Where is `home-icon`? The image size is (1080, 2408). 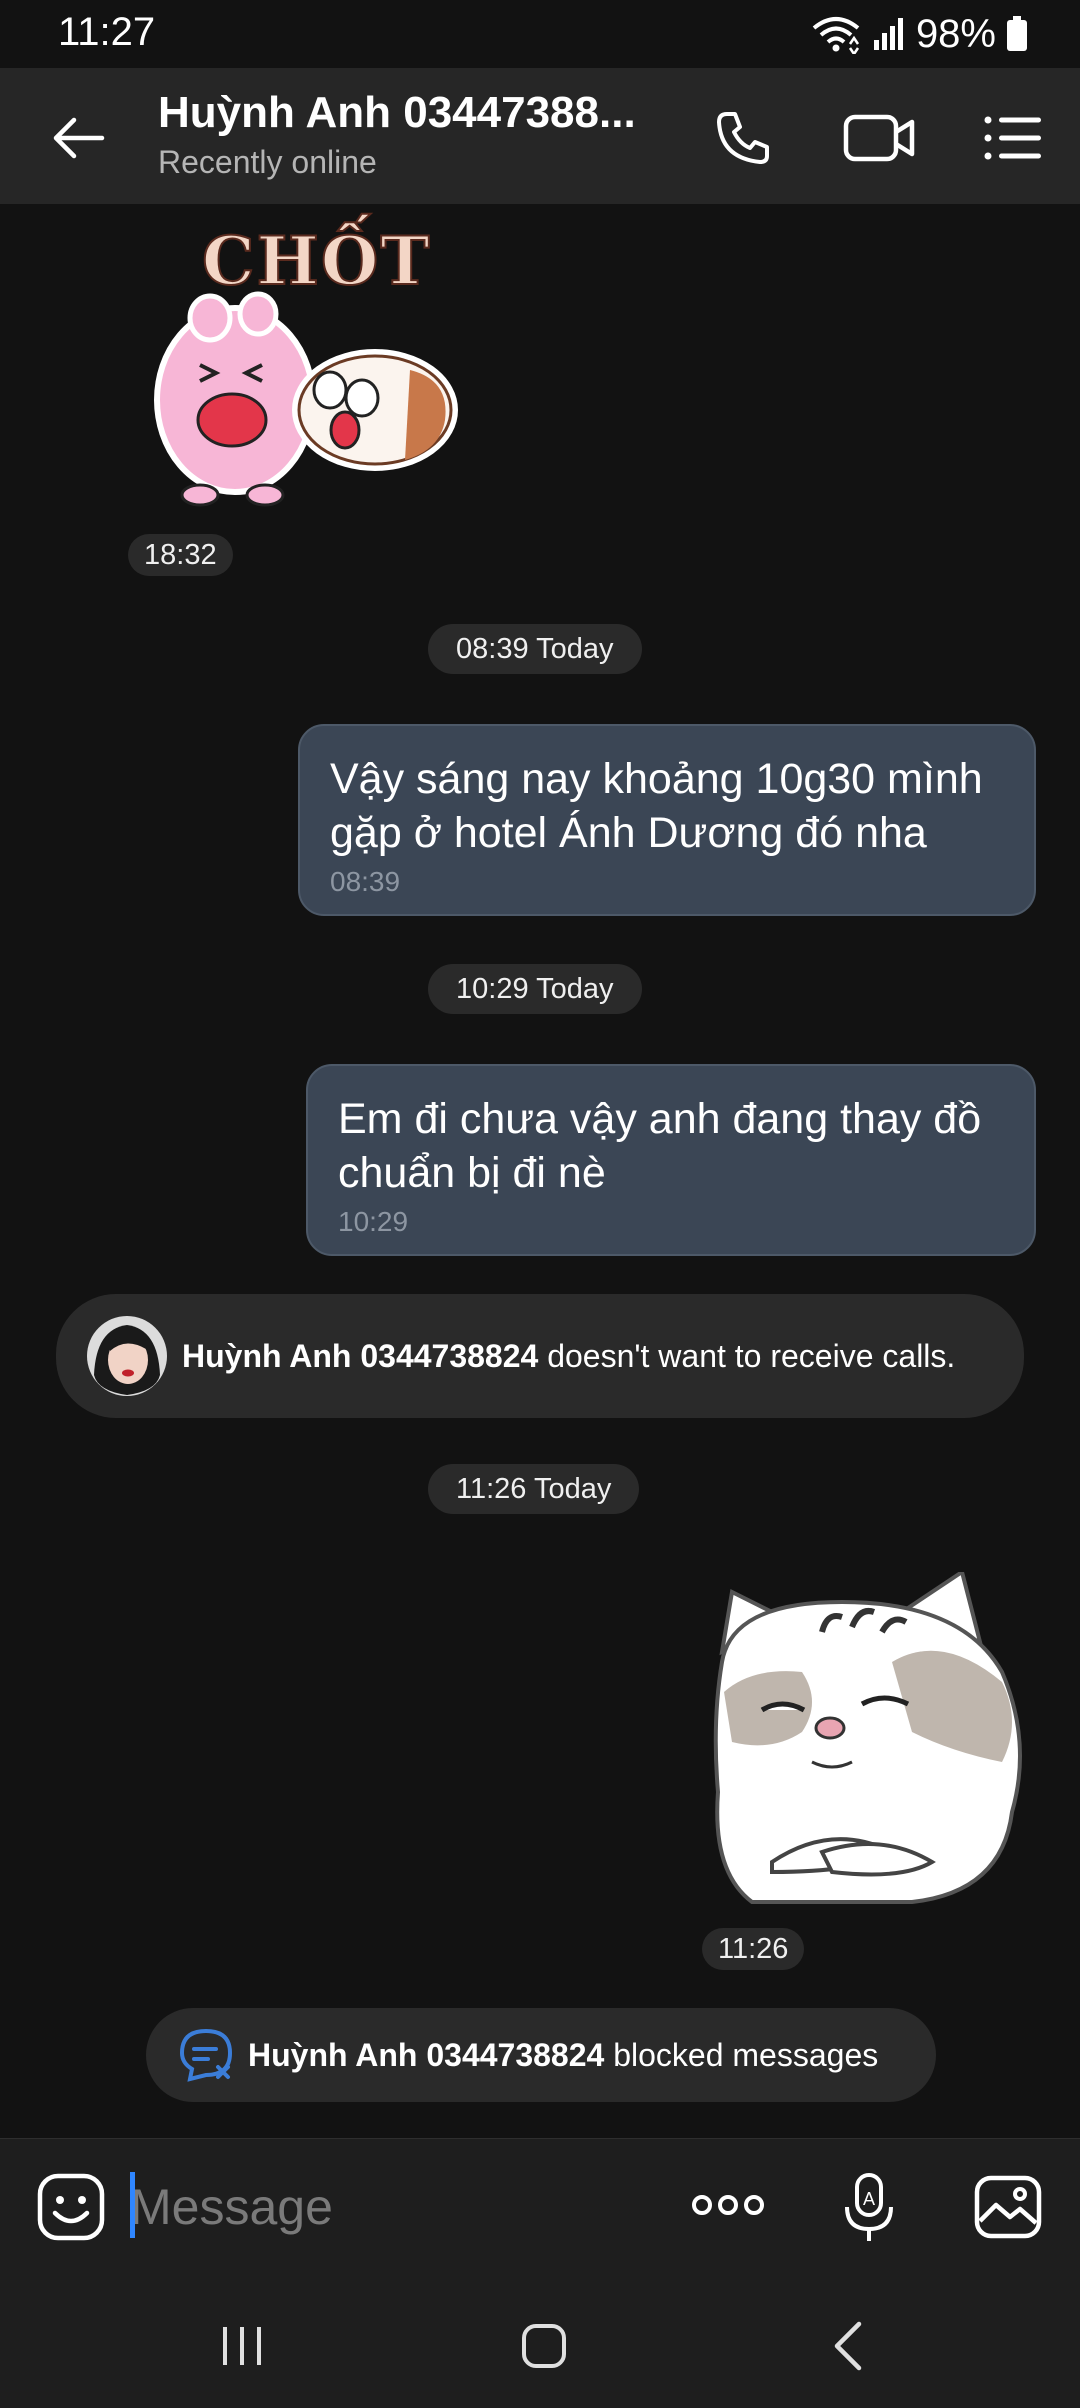 home-icon is located at coordinates (544, 2346).